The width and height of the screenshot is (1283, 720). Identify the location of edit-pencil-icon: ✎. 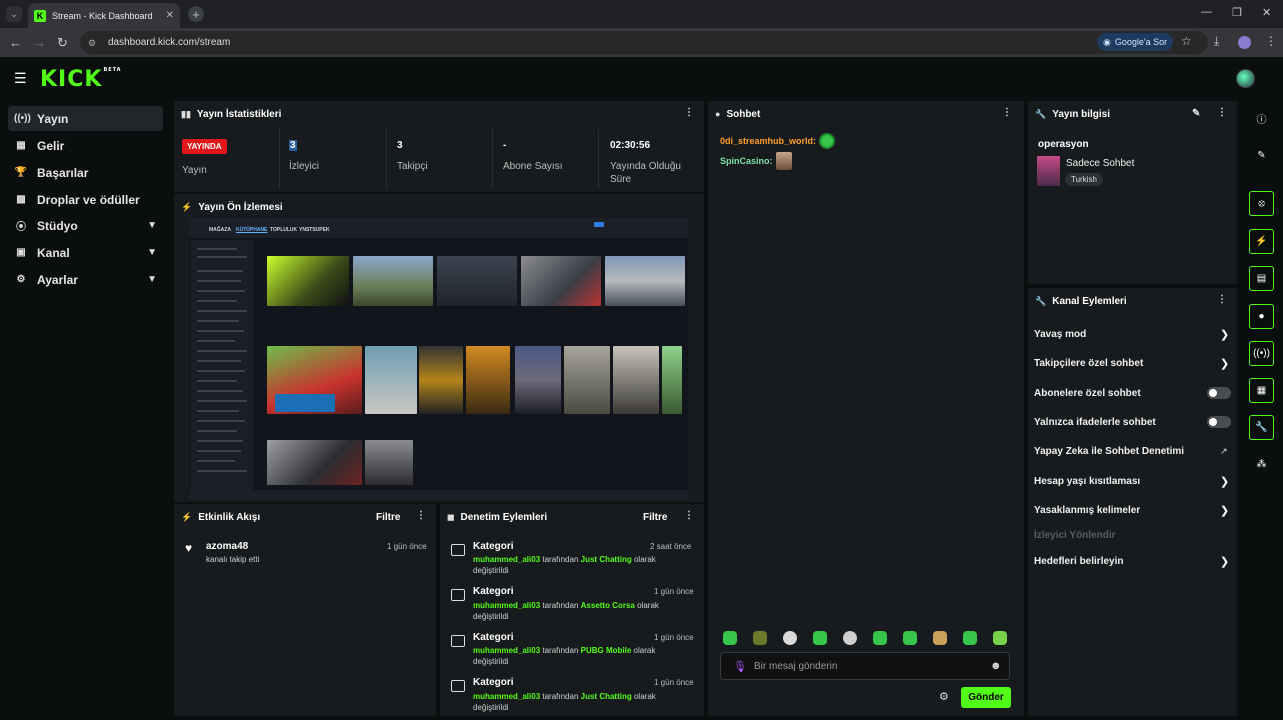
(1196, 113).